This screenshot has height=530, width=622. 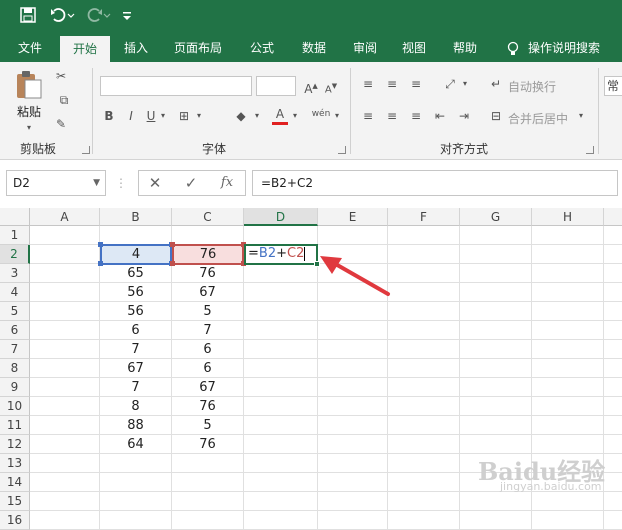 What do you see at coordinates (281, 292) in the screenshot?
I see `cell-d4` at bounding box center [281, 292].